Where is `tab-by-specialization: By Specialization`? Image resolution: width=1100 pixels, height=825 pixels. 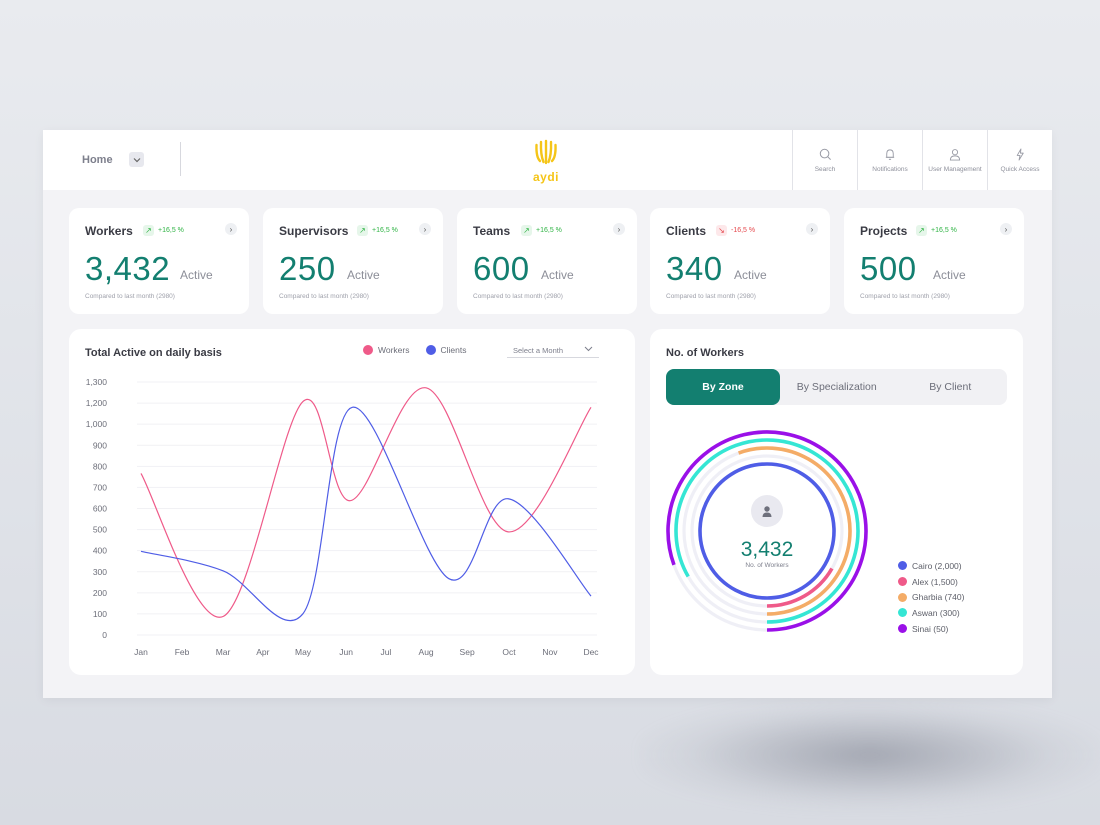 tab-by-specialization: By Specialization is located at coordinates (837, 387).